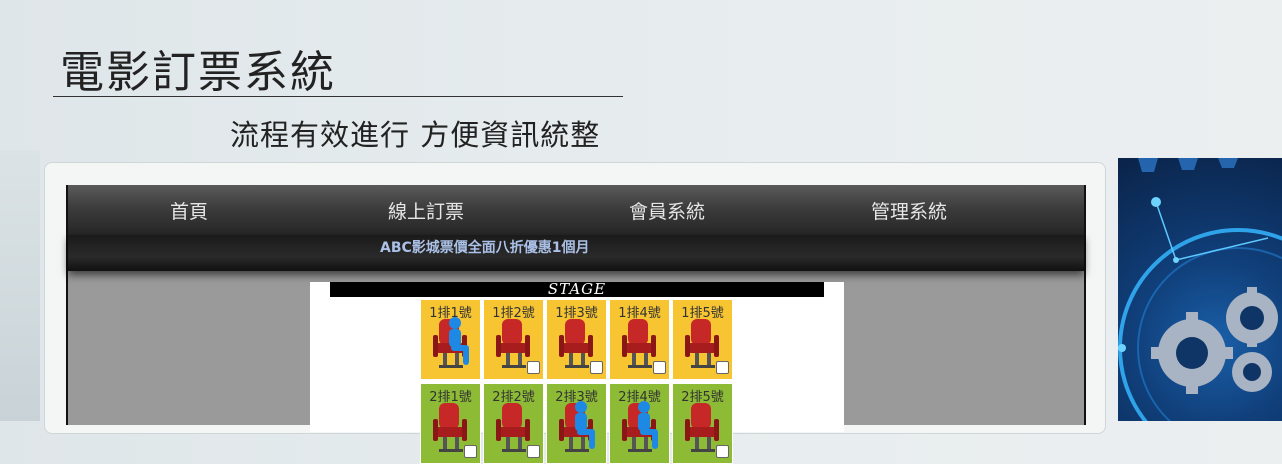  What do you see at coordinates (189, 210) in the screenshot?
I see `nav-item-home: 首頁` at bounding box center [189, 210].